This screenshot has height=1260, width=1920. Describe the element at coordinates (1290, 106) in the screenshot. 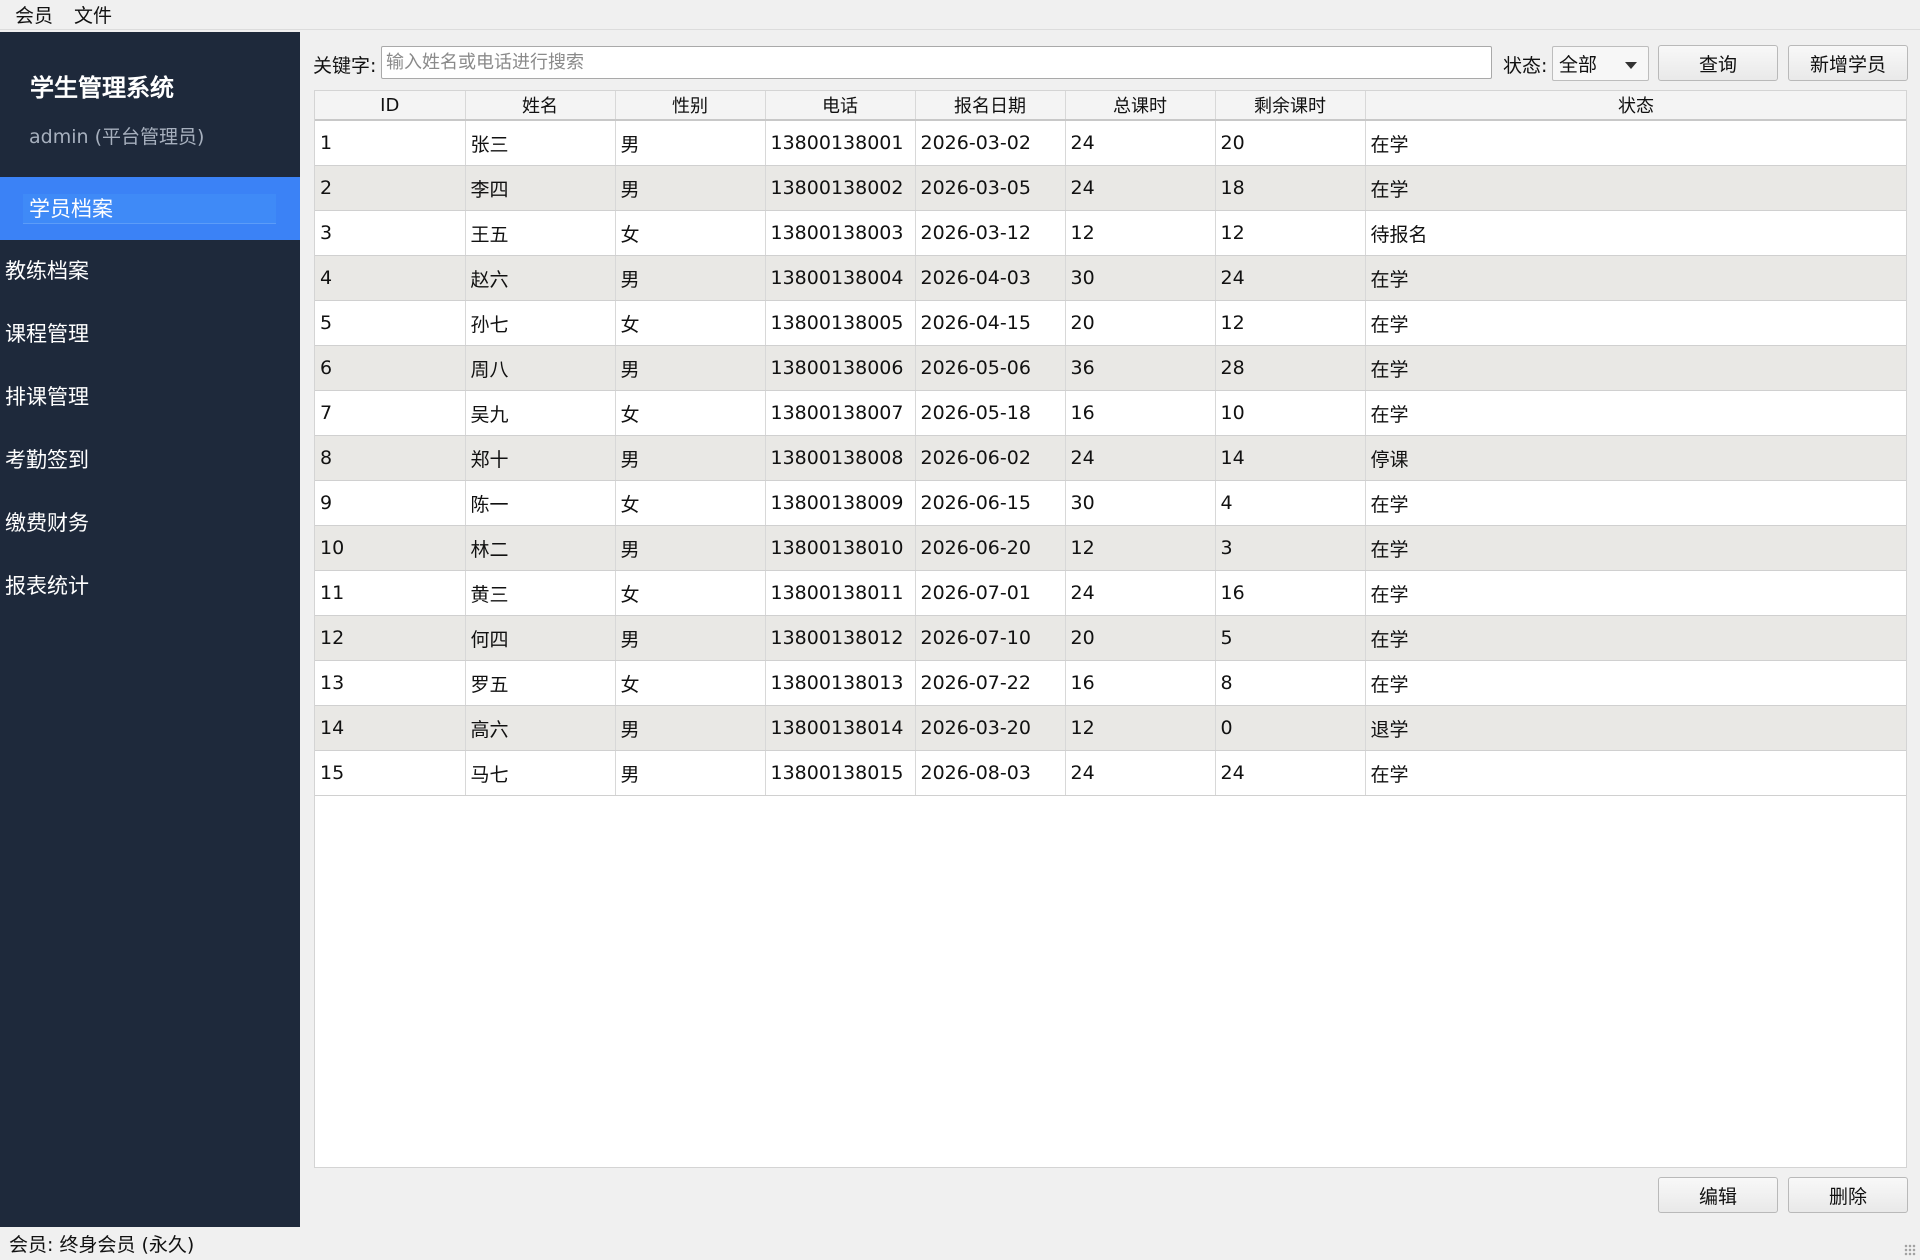

I see `column-header: 剩余课时` at that location.